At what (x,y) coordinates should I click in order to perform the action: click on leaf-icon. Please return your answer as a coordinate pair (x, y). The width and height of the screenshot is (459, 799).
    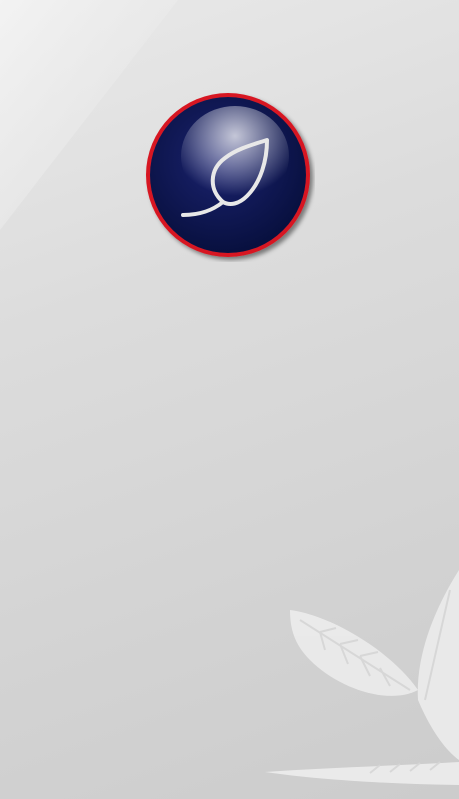
    Looking at the image, I should click on (228, 175).